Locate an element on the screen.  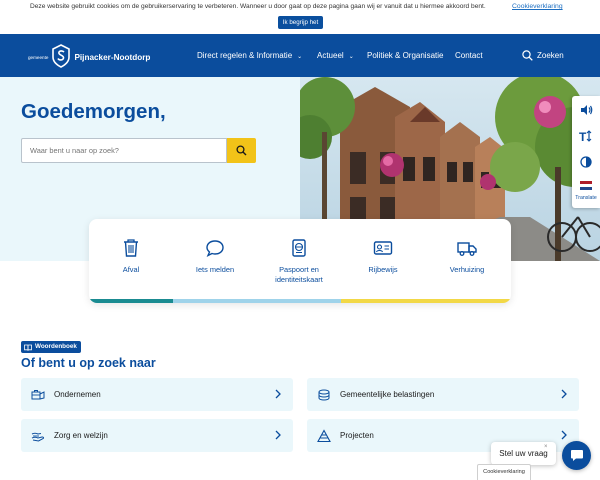
logo-name: Pijnacker-Nootdorp is located at coordinates (112, 57).